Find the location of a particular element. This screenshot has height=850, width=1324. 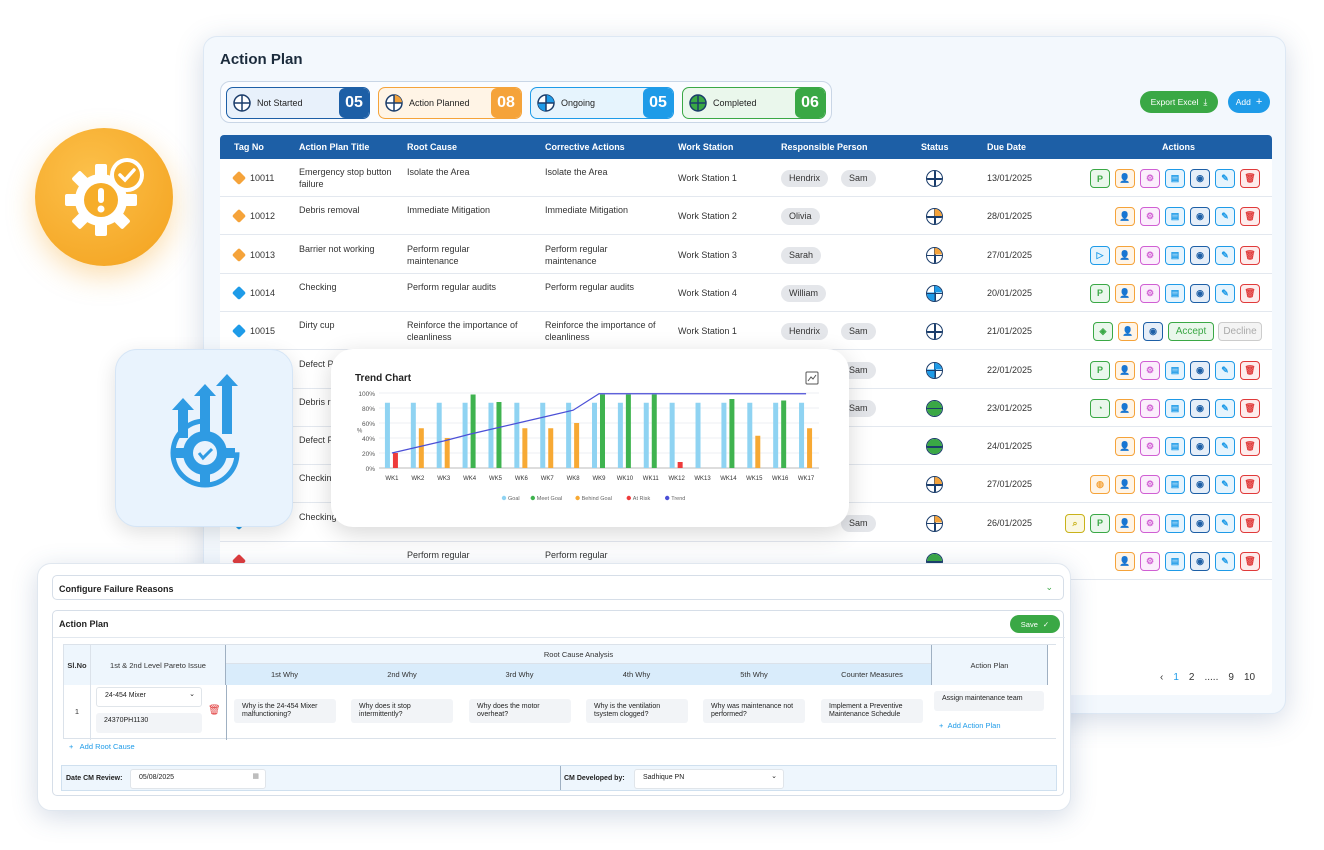

date-cm-review-field: 05/08/2025 ▦ is located at coordinates (198, 779).